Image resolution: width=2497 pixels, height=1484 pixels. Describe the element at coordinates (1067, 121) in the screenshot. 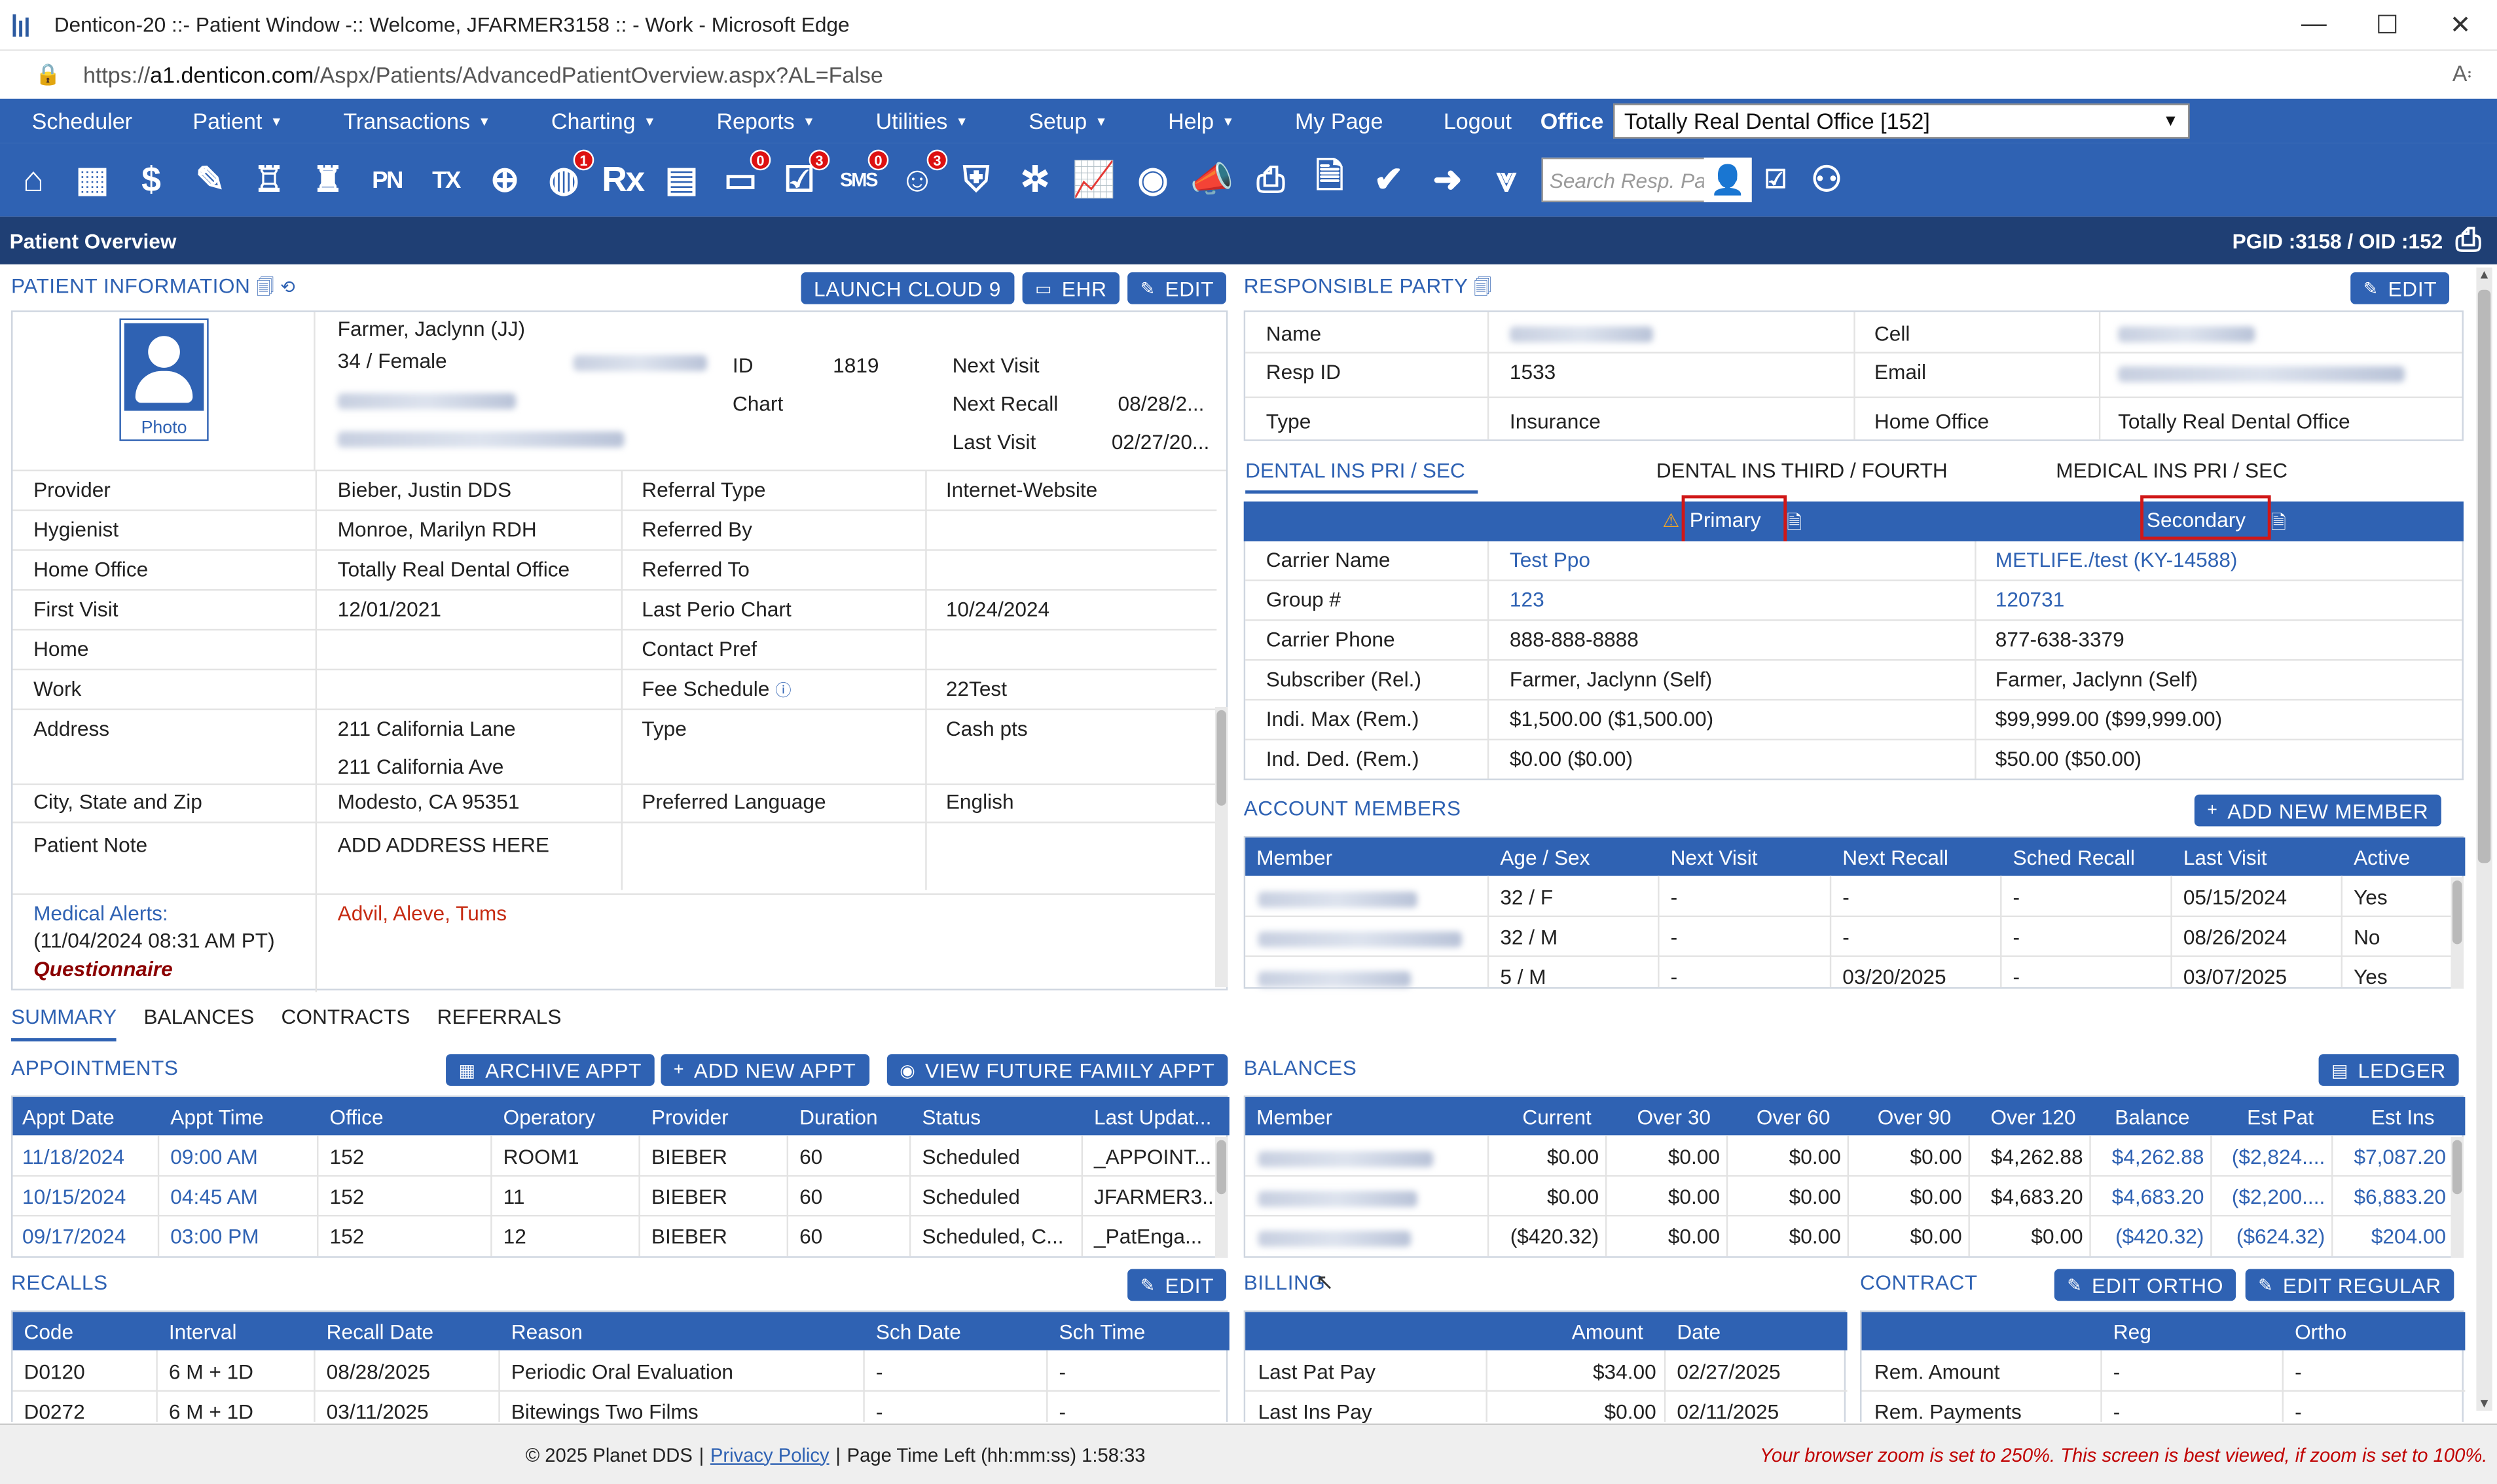

I see `menu-setup: Setup ▼` at that location.